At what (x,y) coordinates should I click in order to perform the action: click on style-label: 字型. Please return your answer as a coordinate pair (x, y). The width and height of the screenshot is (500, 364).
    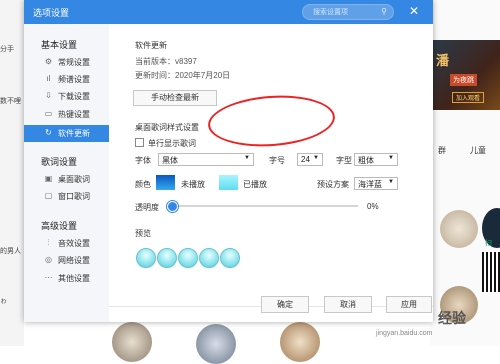
    Looking at the image, I should click on (344, 160).